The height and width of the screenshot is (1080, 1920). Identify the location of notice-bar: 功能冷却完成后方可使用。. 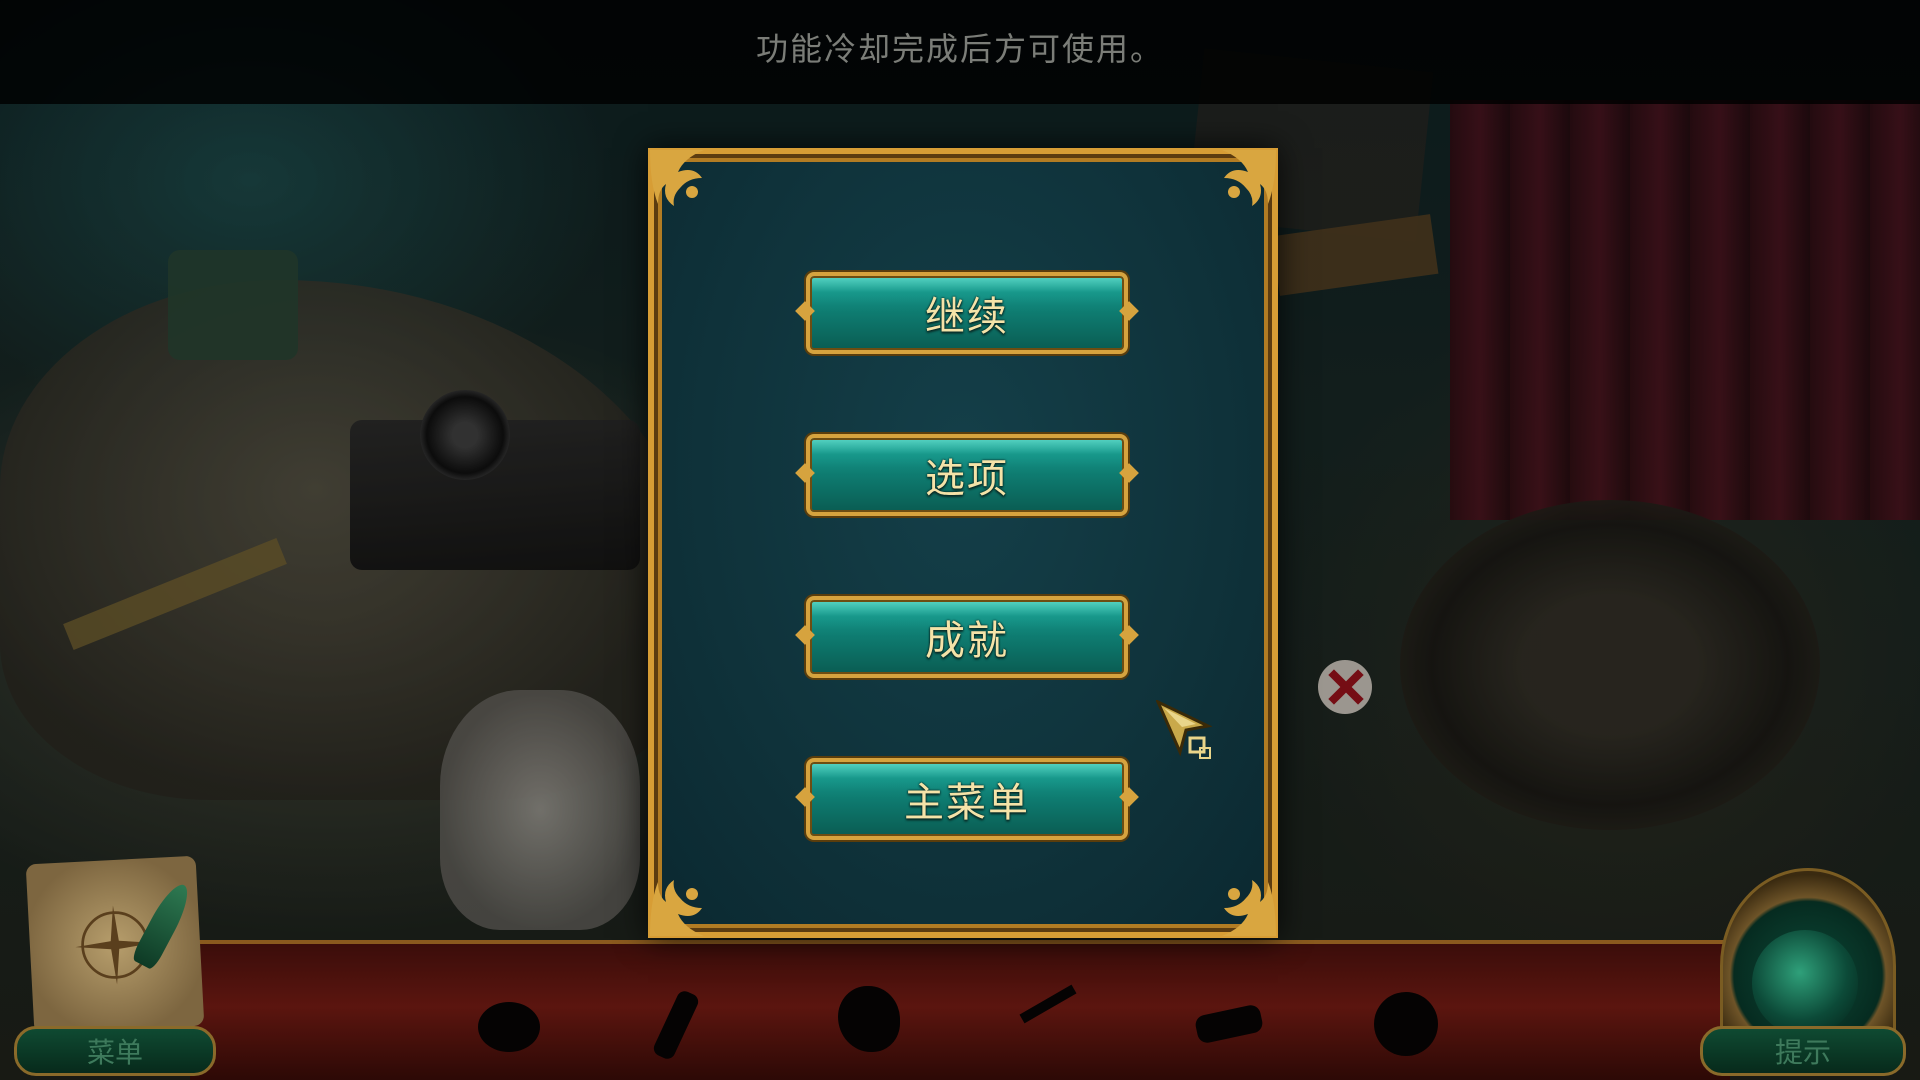
(960, 52).